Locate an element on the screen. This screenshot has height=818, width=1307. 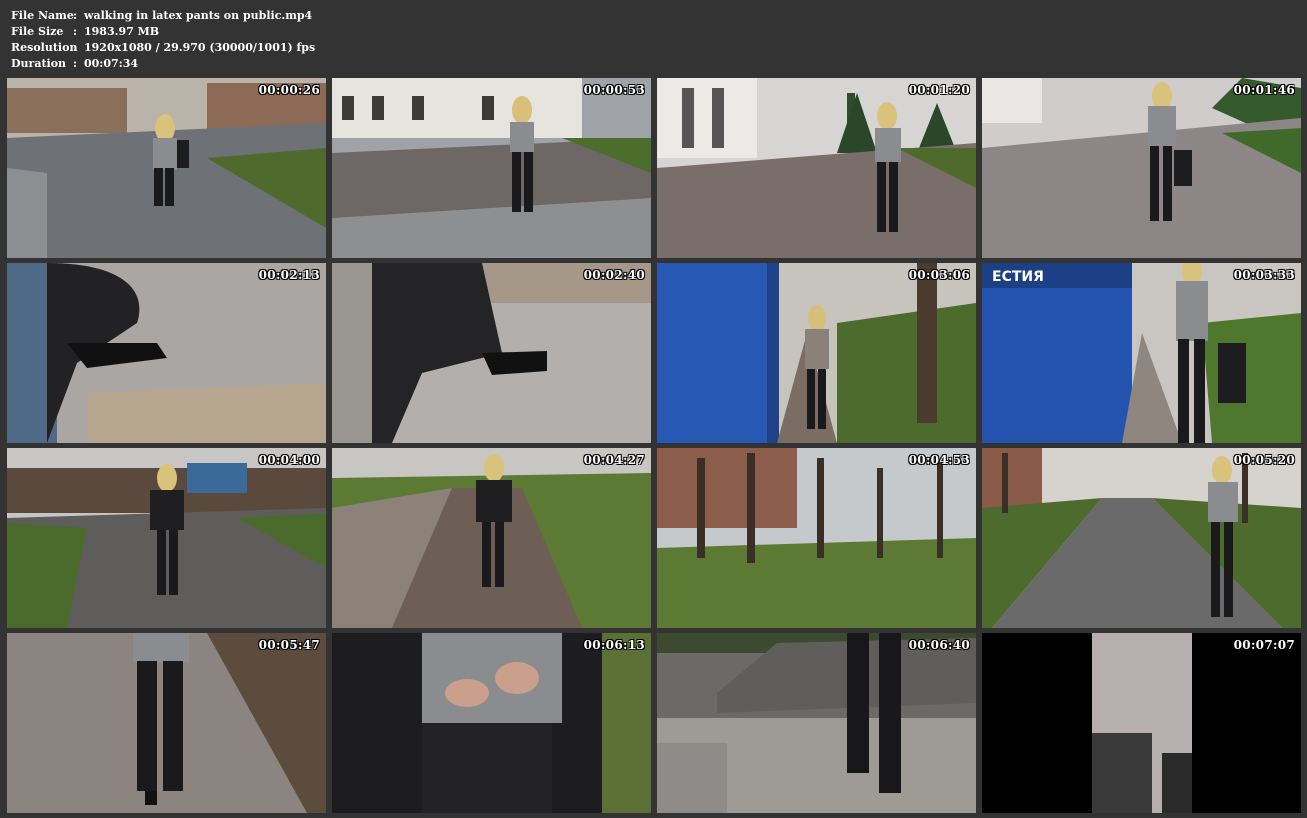
thumbnail-frame: 00:04:27 is located at coordinates (491, 538).